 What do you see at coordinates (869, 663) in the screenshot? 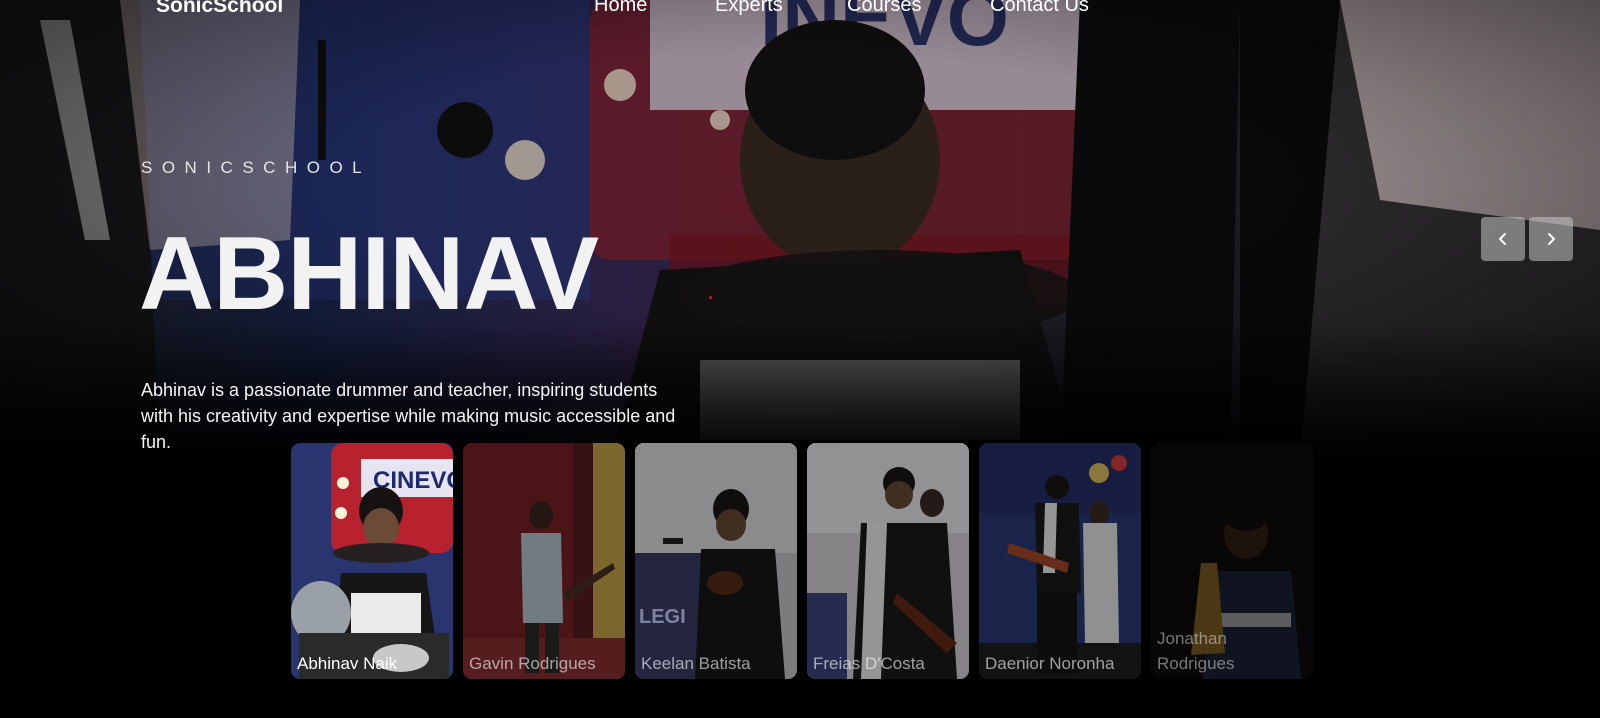
I see `expert-card-name: Freias D'Costa` at bounding box center [869, 663].